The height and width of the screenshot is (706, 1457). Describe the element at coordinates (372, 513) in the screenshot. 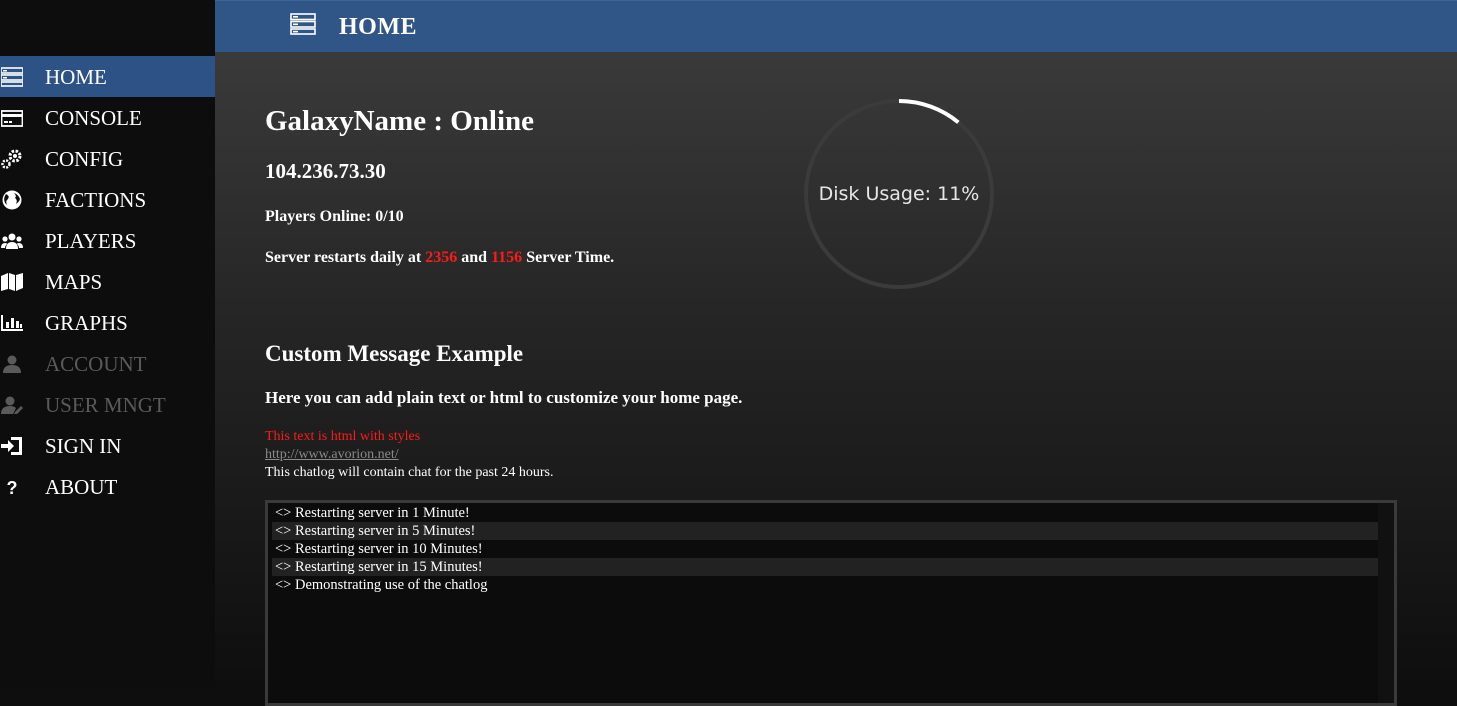

I see `chat-line: <> Restarting server in 1 Minute!` at that location.